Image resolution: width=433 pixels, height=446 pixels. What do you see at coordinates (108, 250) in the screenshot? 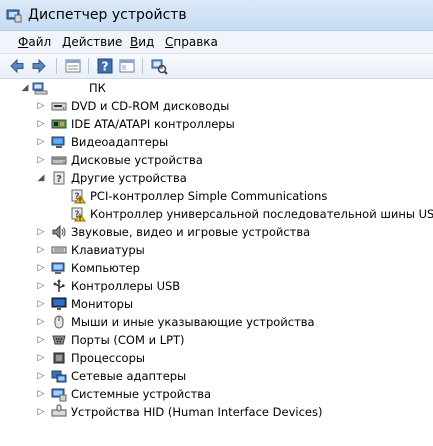
I see `tree-item-label: Клавиатуры` at bounding box center [108, 250].